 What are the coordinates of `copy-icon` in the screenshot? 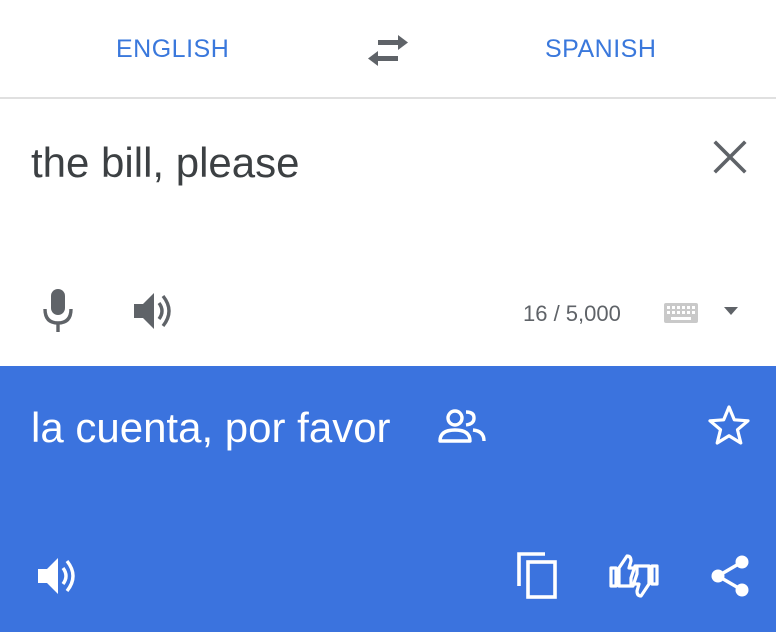 It's located at (537, 575).